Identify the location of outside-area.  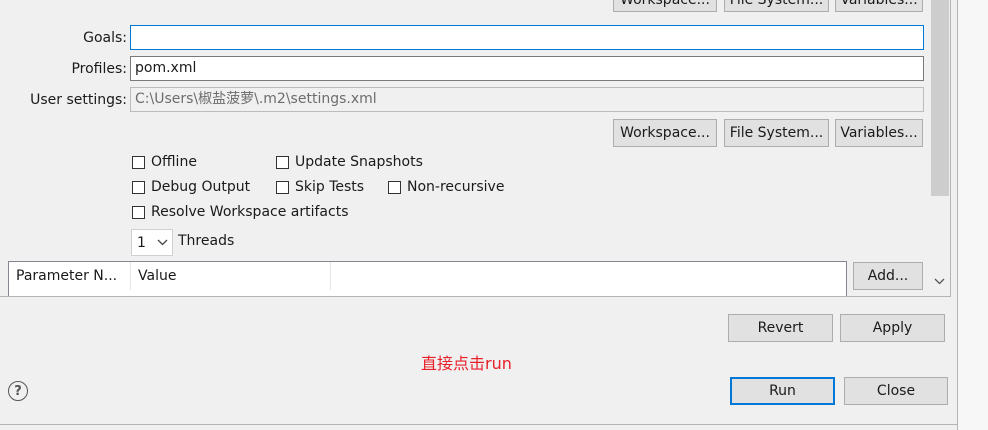
(973, 215).